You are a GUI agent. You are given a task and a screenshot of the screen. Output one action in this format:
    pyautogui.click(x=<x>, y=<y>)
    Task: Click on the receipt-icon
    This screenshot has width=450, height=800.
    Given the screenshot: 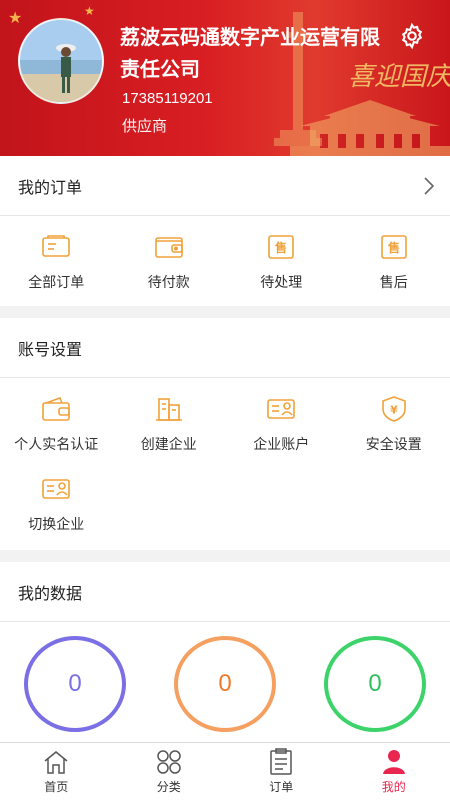 What is the action you would take?
    pyautogui.click(x=56, y=246)
    